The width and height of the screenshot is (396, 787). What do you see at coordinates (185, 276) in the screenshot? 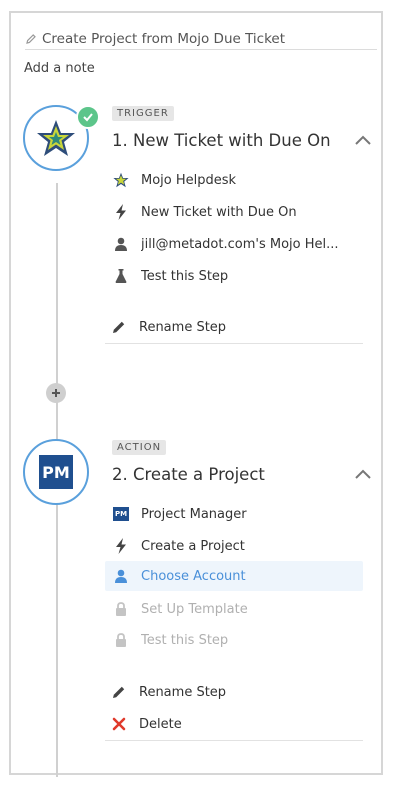
I see `step-1-test-label: Test this Step` at bounding box center [185, 276].